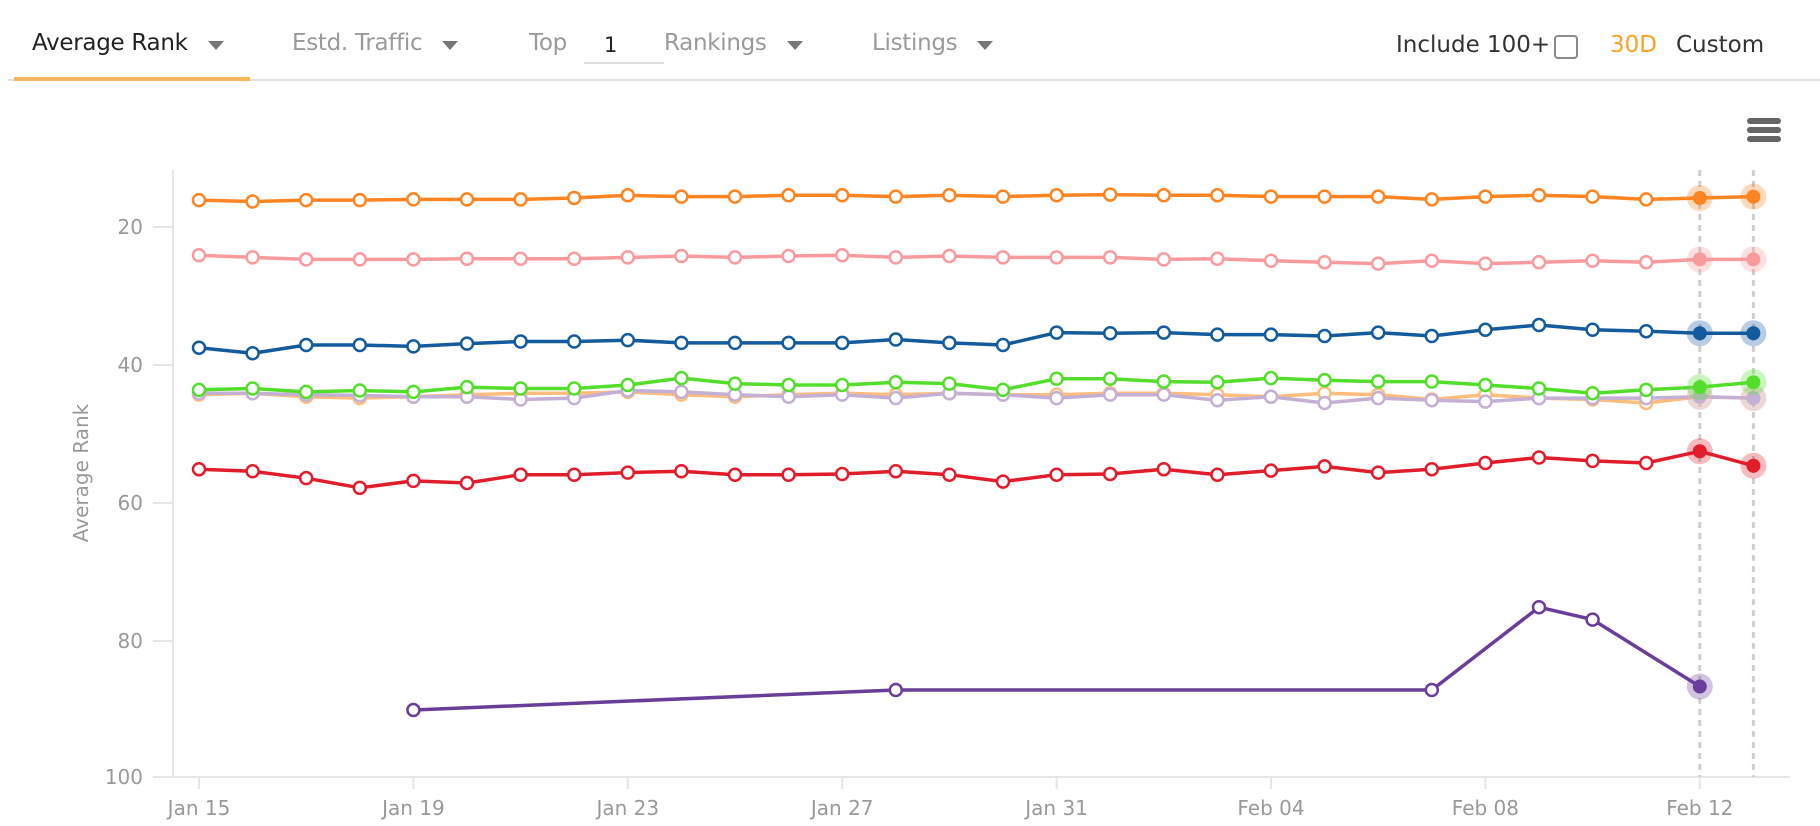  Describe the element at coordinates (1055, 808) in the screenshot. I see `x-tick-label: Jan 31` at that location.